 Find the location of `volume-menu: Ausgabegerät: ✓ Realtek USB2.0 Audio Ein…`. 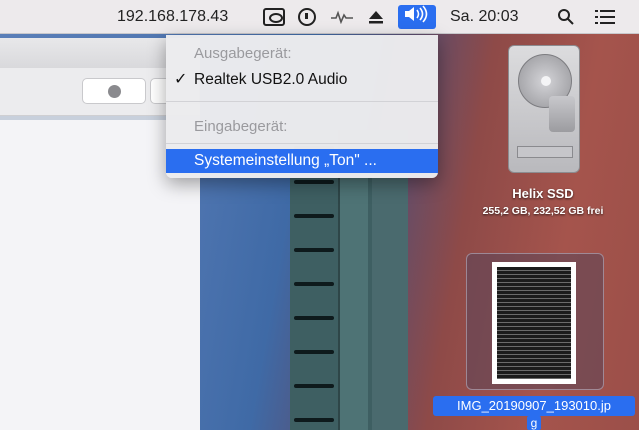

volume-menu: Ausgabegerät: ✓ Realtek USB2.0 Audio Ein… is located at coordinates (302, 106).